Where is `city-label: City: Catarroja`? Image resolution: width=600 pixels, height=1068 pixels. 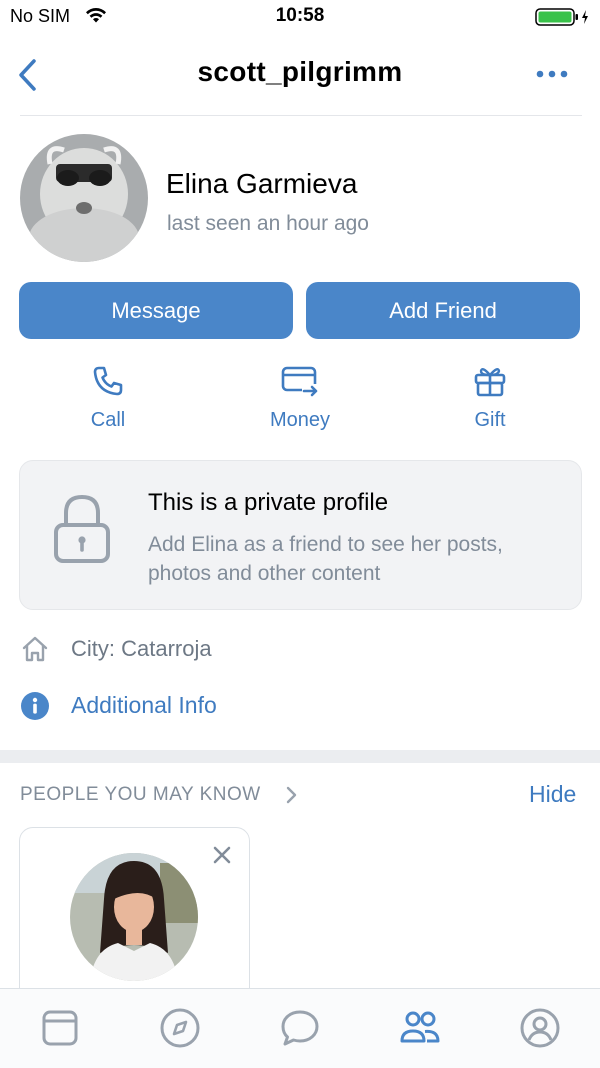 city-label: City: Catarroja is located at coordinates (141, 648).